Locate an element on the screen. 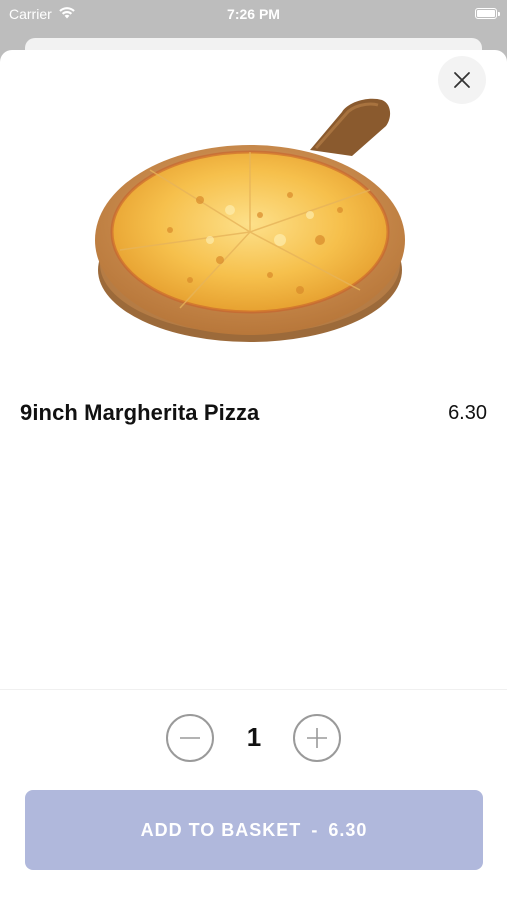 The height and width of the screenshot is (900, 507). add-to-basket-button: ADD TO BASKET - 6.30 is located at coordinates (254, 830).